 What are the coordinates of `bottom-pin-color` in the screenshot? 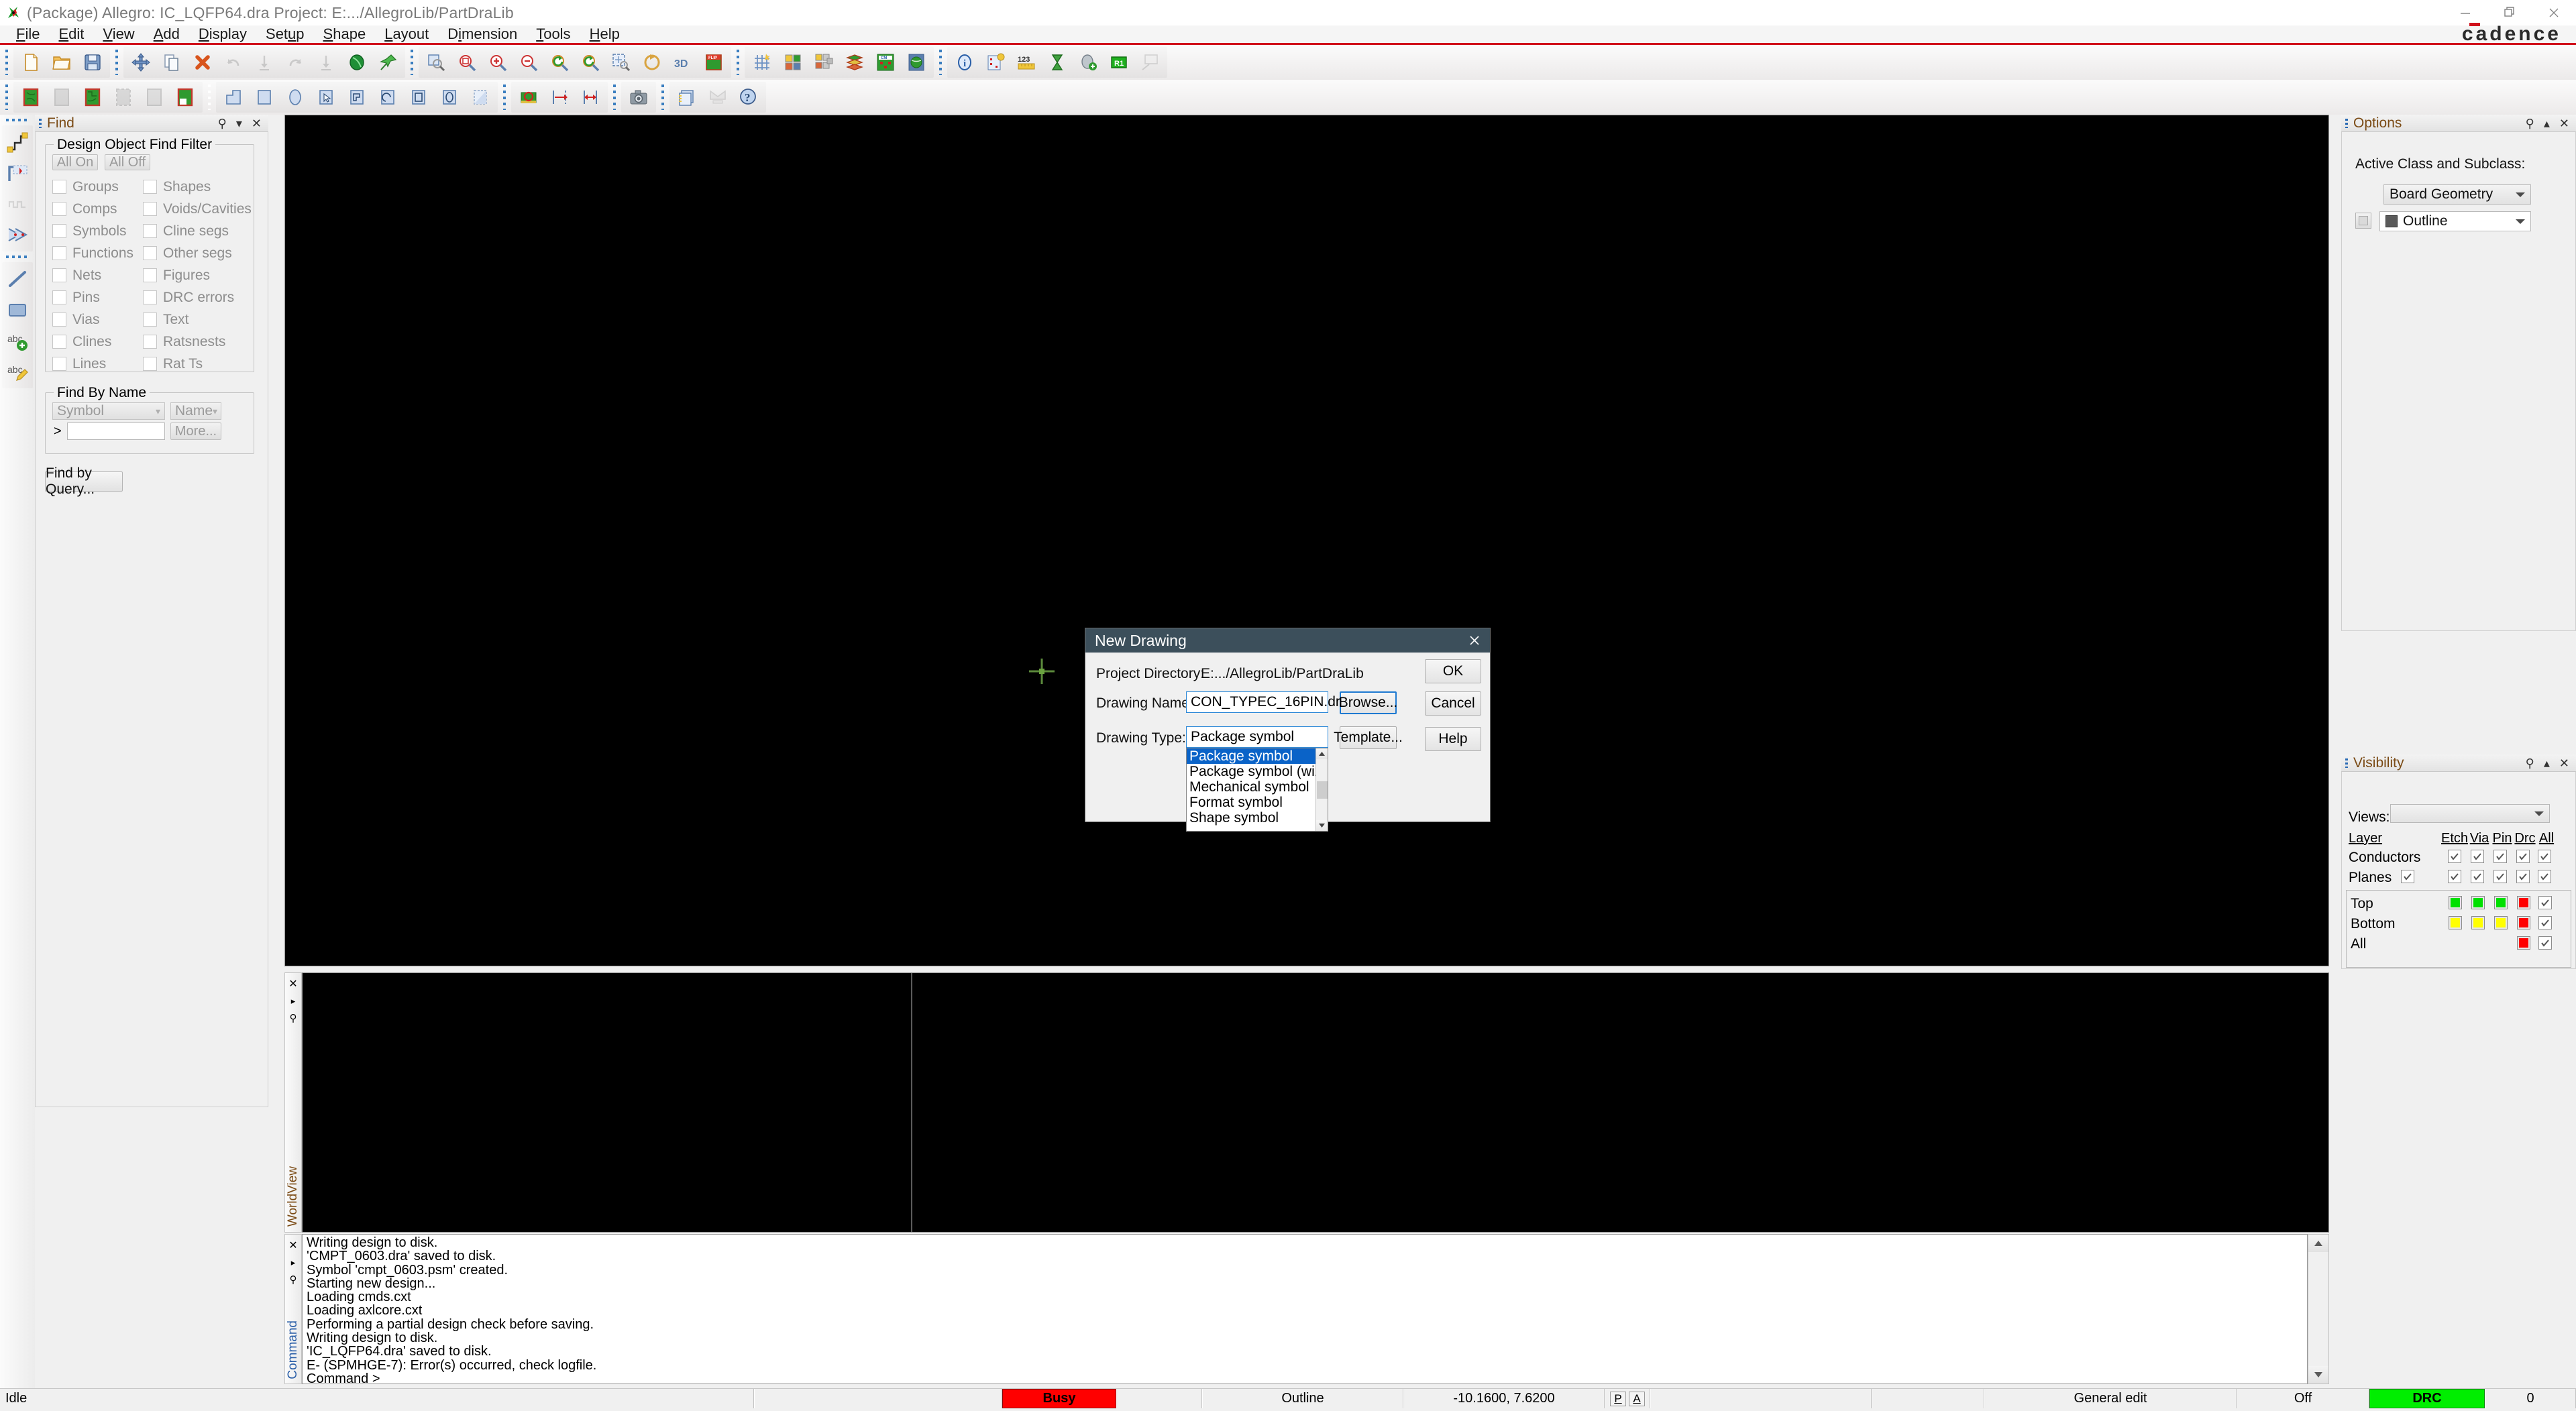 It's located at (2501, 922).